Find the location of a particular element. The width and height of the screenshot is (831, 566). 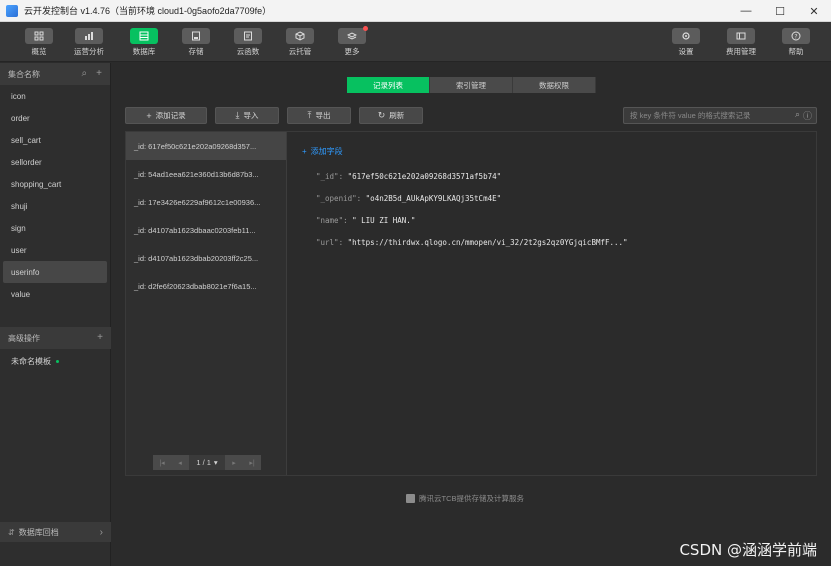

action-bar: + 添加记录 ⤓ 导入 ⤒ 导出 ↻ 刷新 is located at coordinates (274, 115).